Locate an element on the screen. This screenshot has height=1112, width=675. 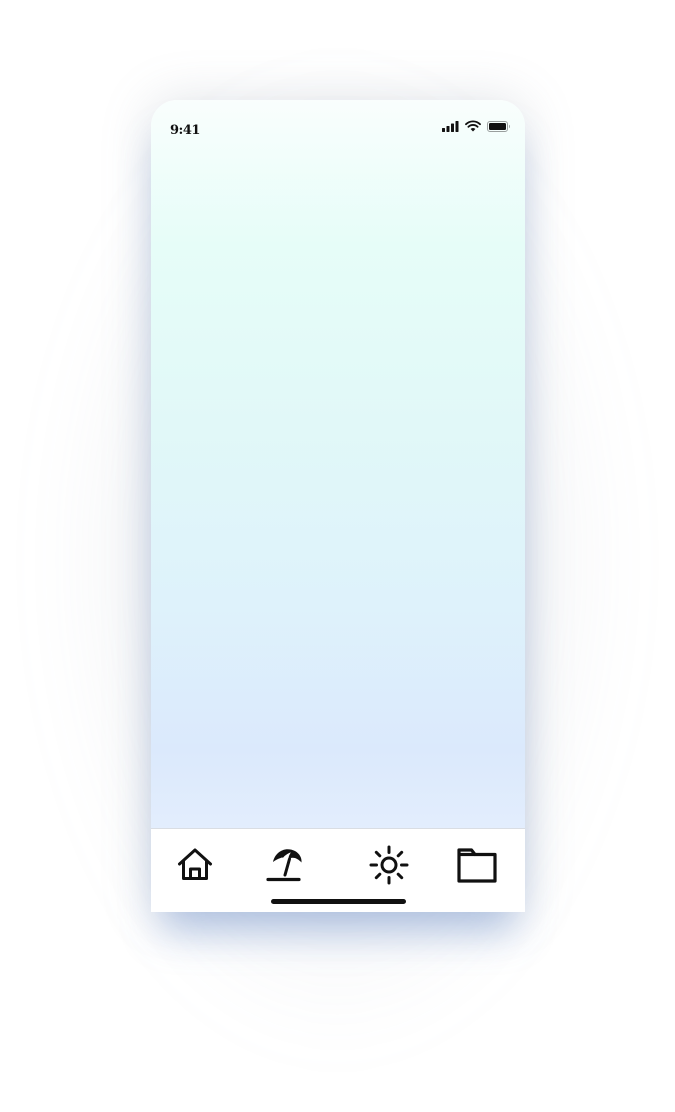
beach-umbrella-icon is located at coordinates (285, 867).